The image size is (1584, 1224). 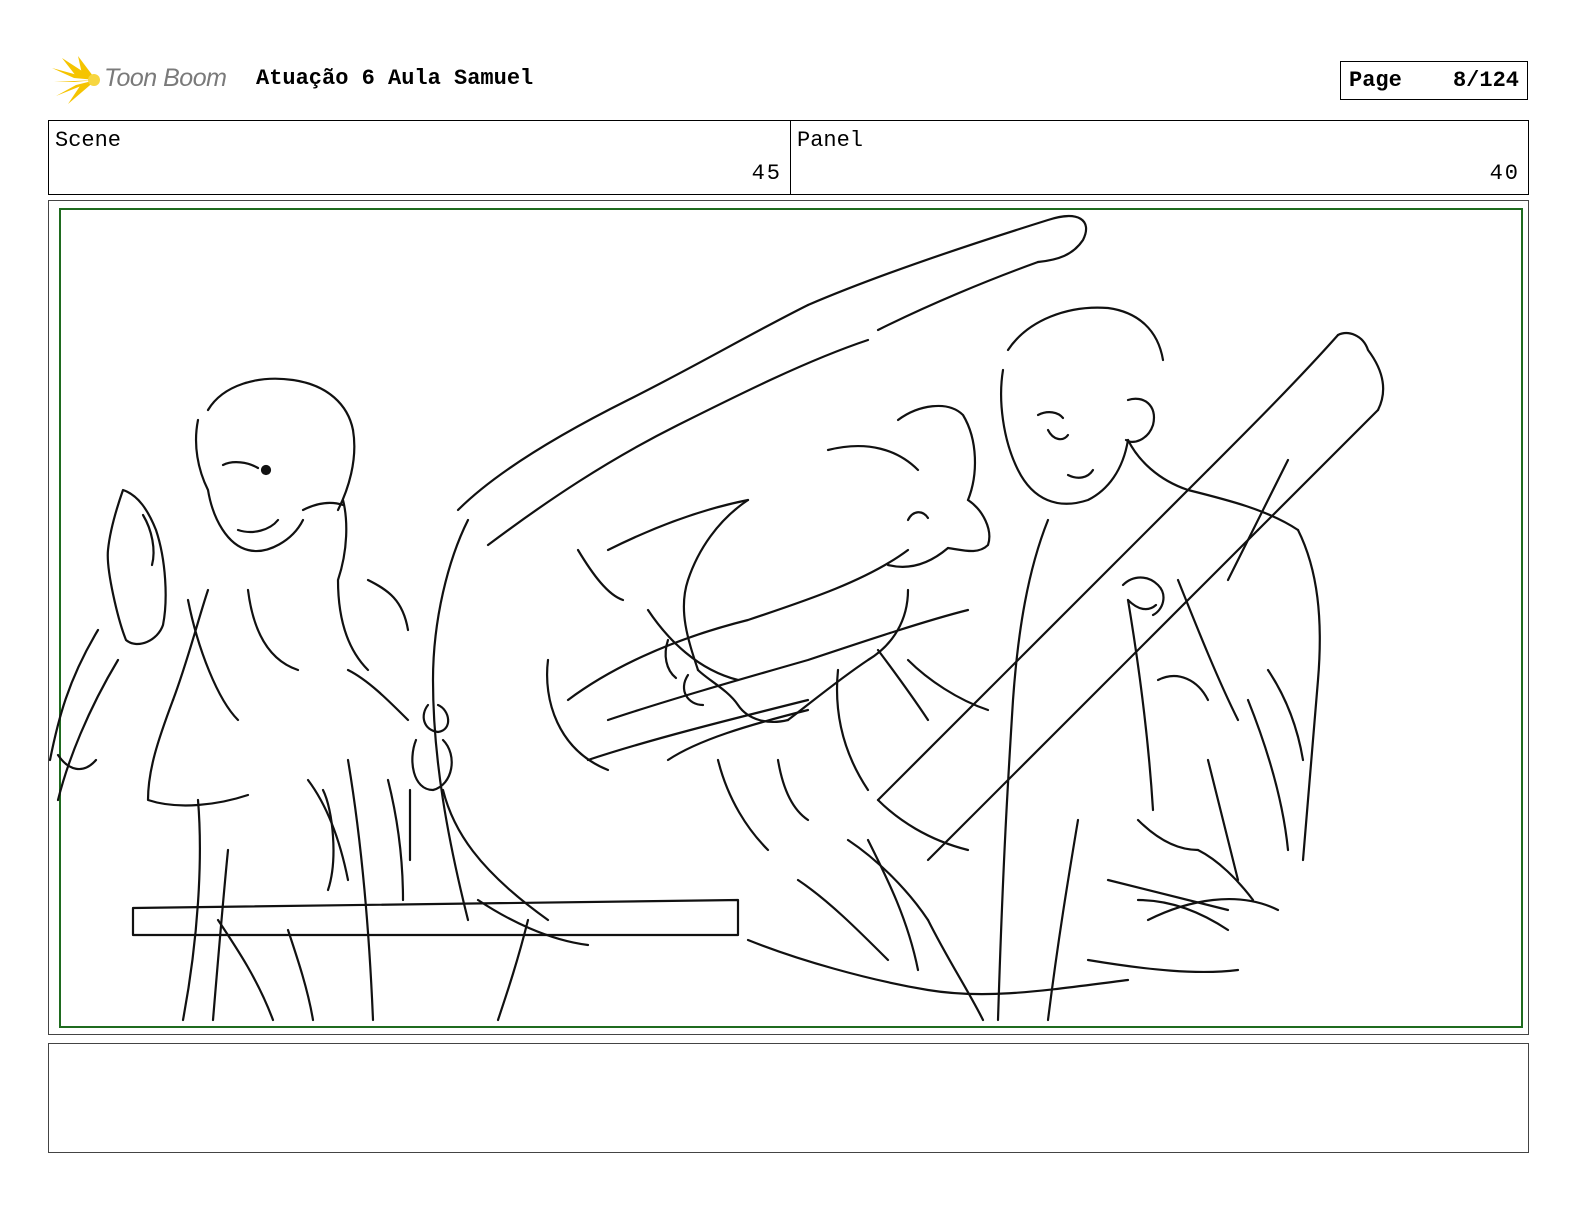 I want to click on scene-panel-info: Scene 45 Panel 40, so click(x=788, y=157).